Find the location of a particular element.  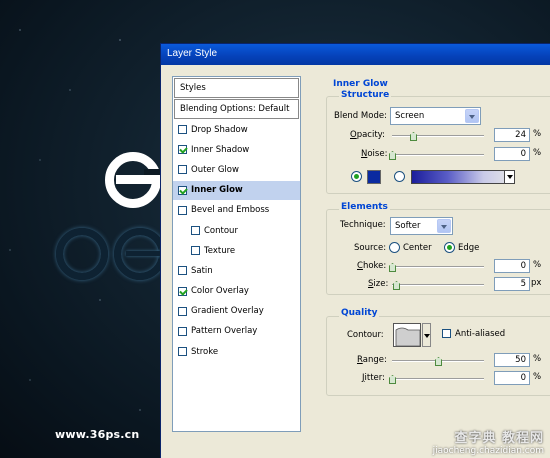

style-item-label: Gradient Overlay is located at coordinates (227, 311).